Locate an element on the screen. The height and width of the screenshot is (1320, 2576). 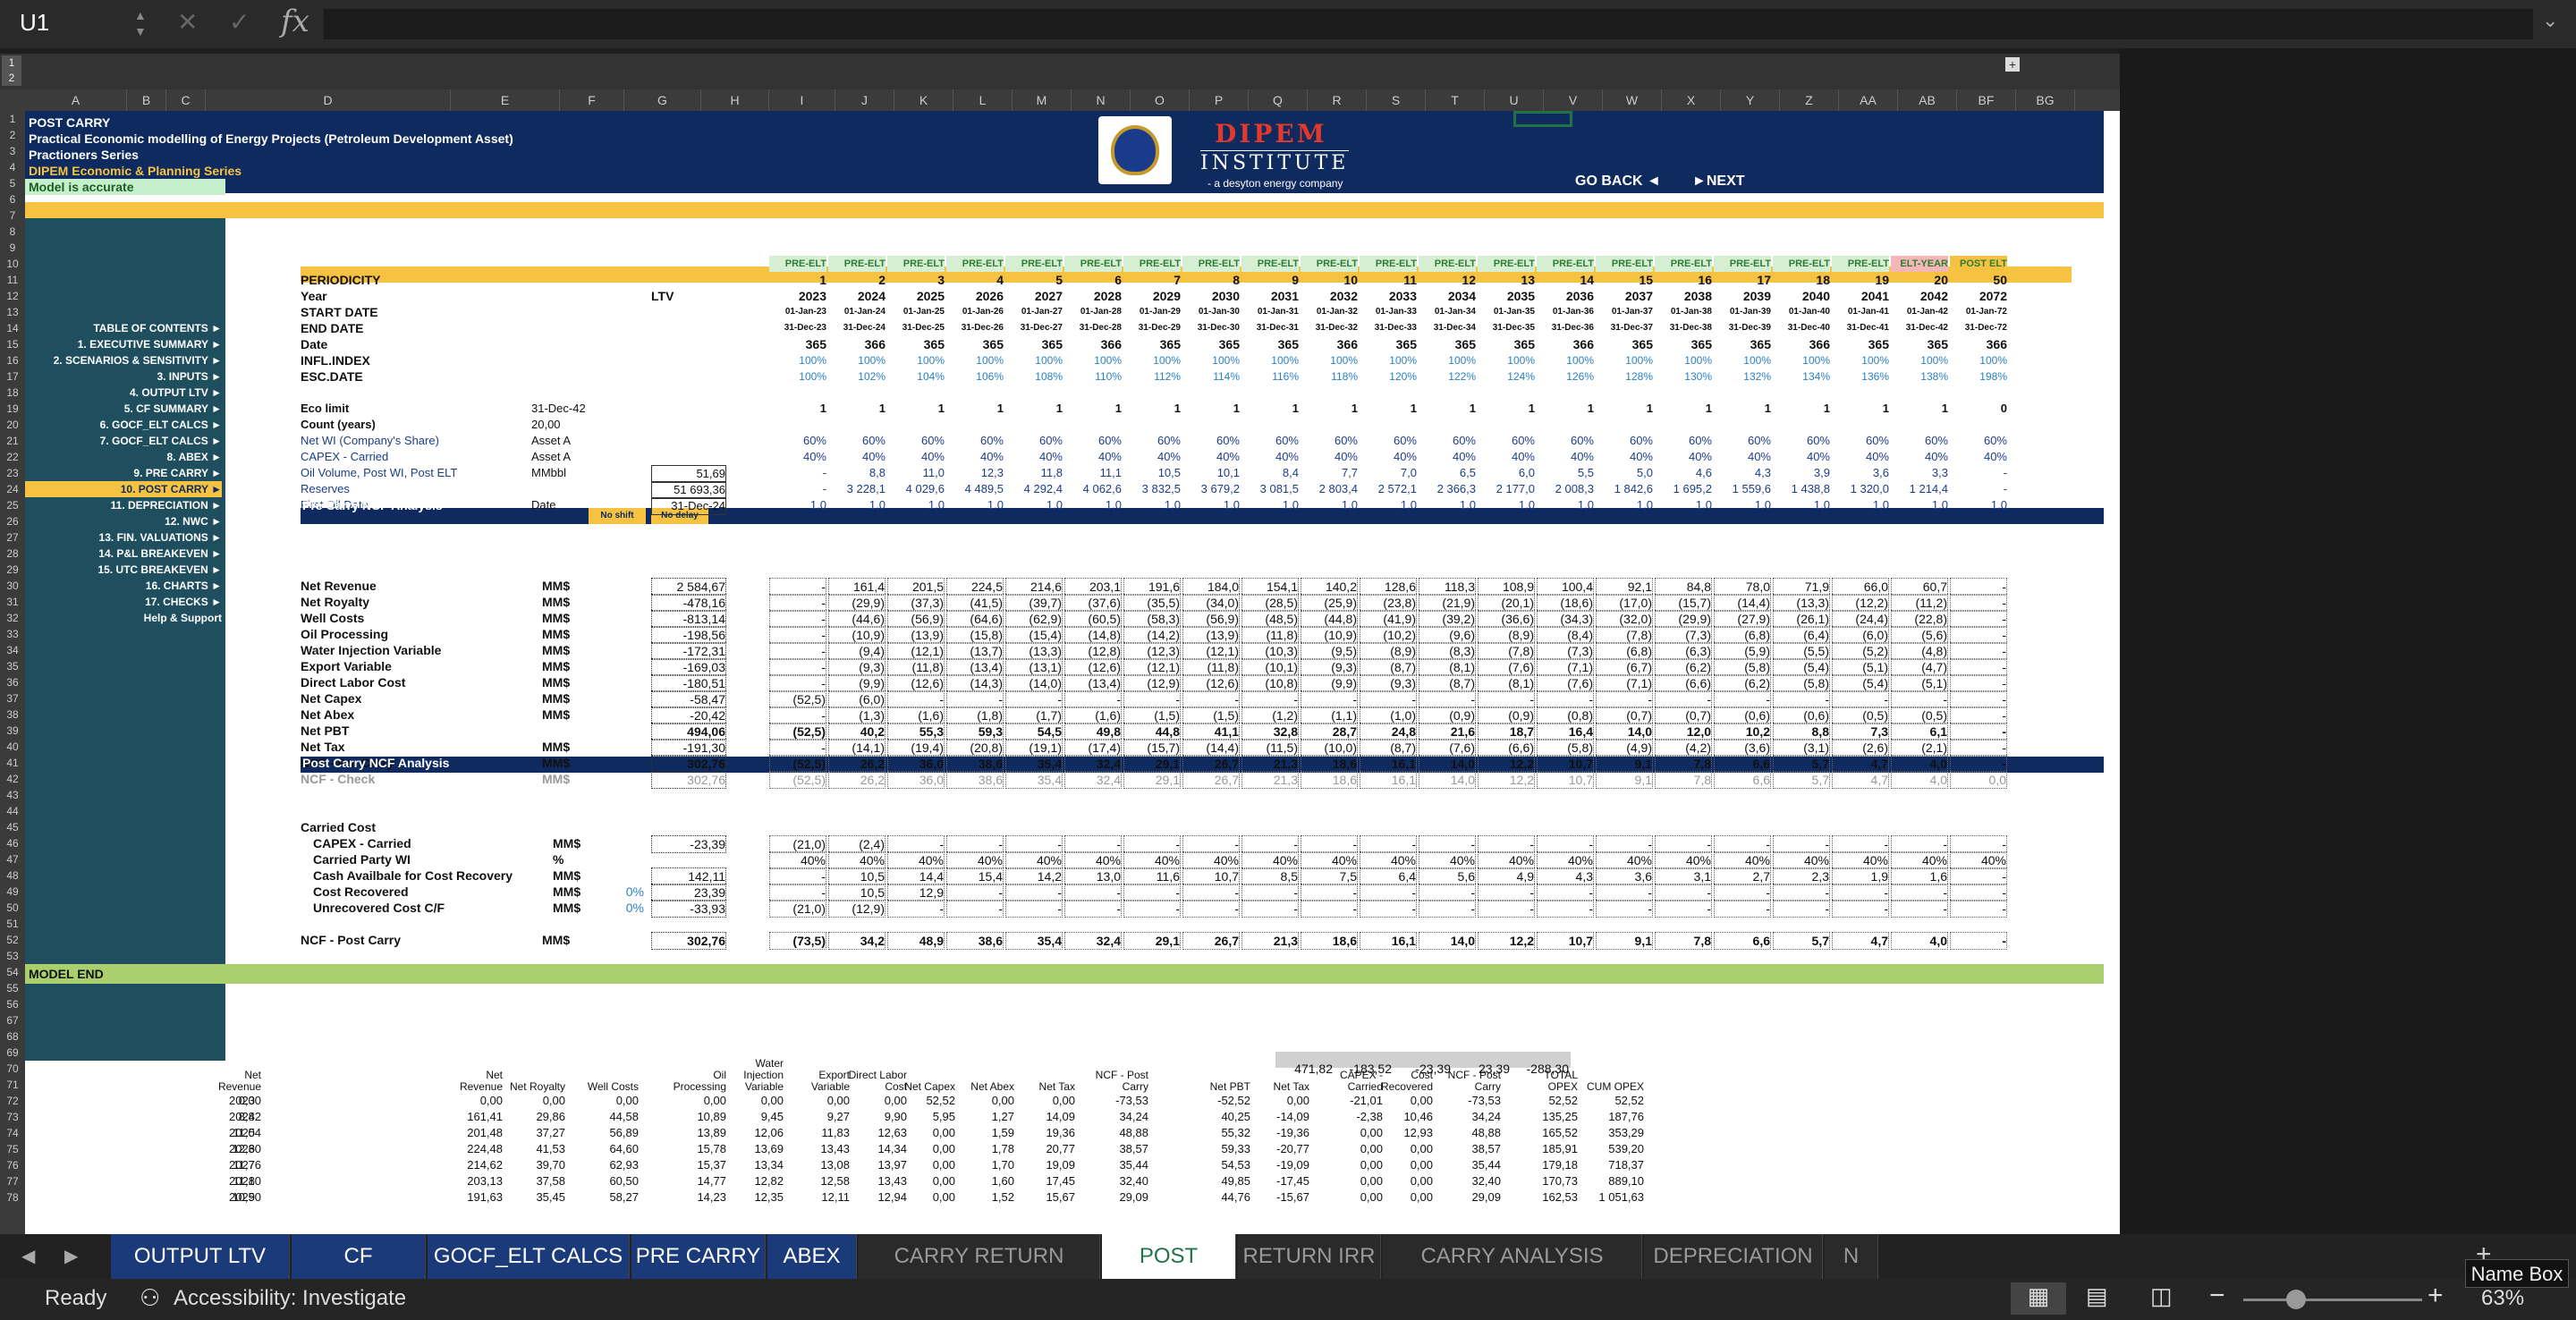
pre-carry-value: (0,6) is located at coordinates (1742, 715).